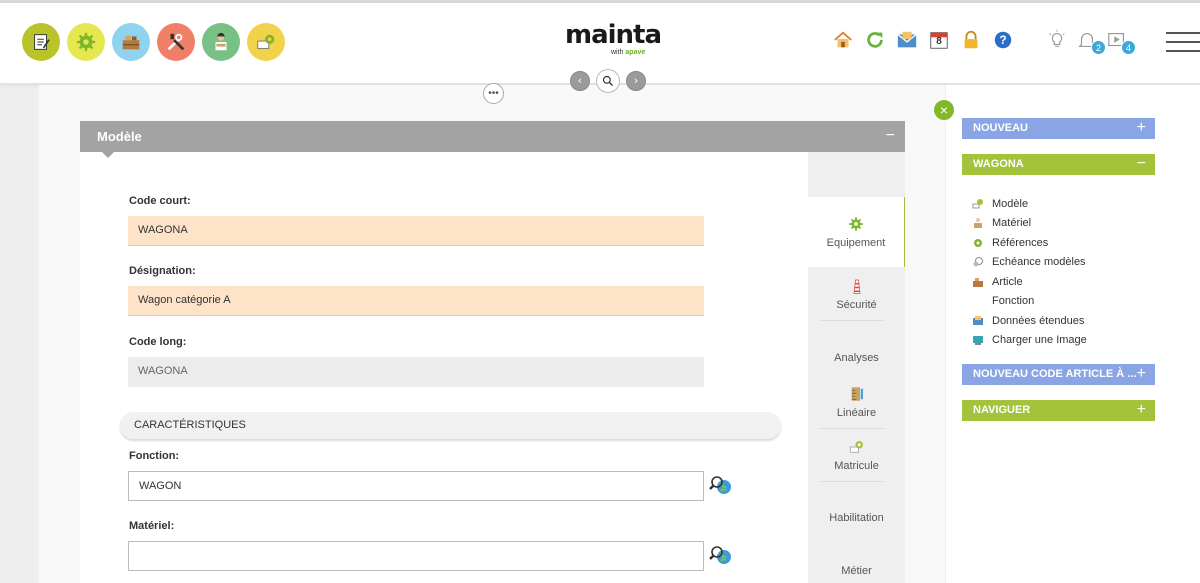 The width and height of the screenshot is (1200, 583). What do you see at coordinates (1029, 321) in the screenshot?
I see `sidebar-item-donnees-etendues: Données étendues` at bounding box center [1029, 321].